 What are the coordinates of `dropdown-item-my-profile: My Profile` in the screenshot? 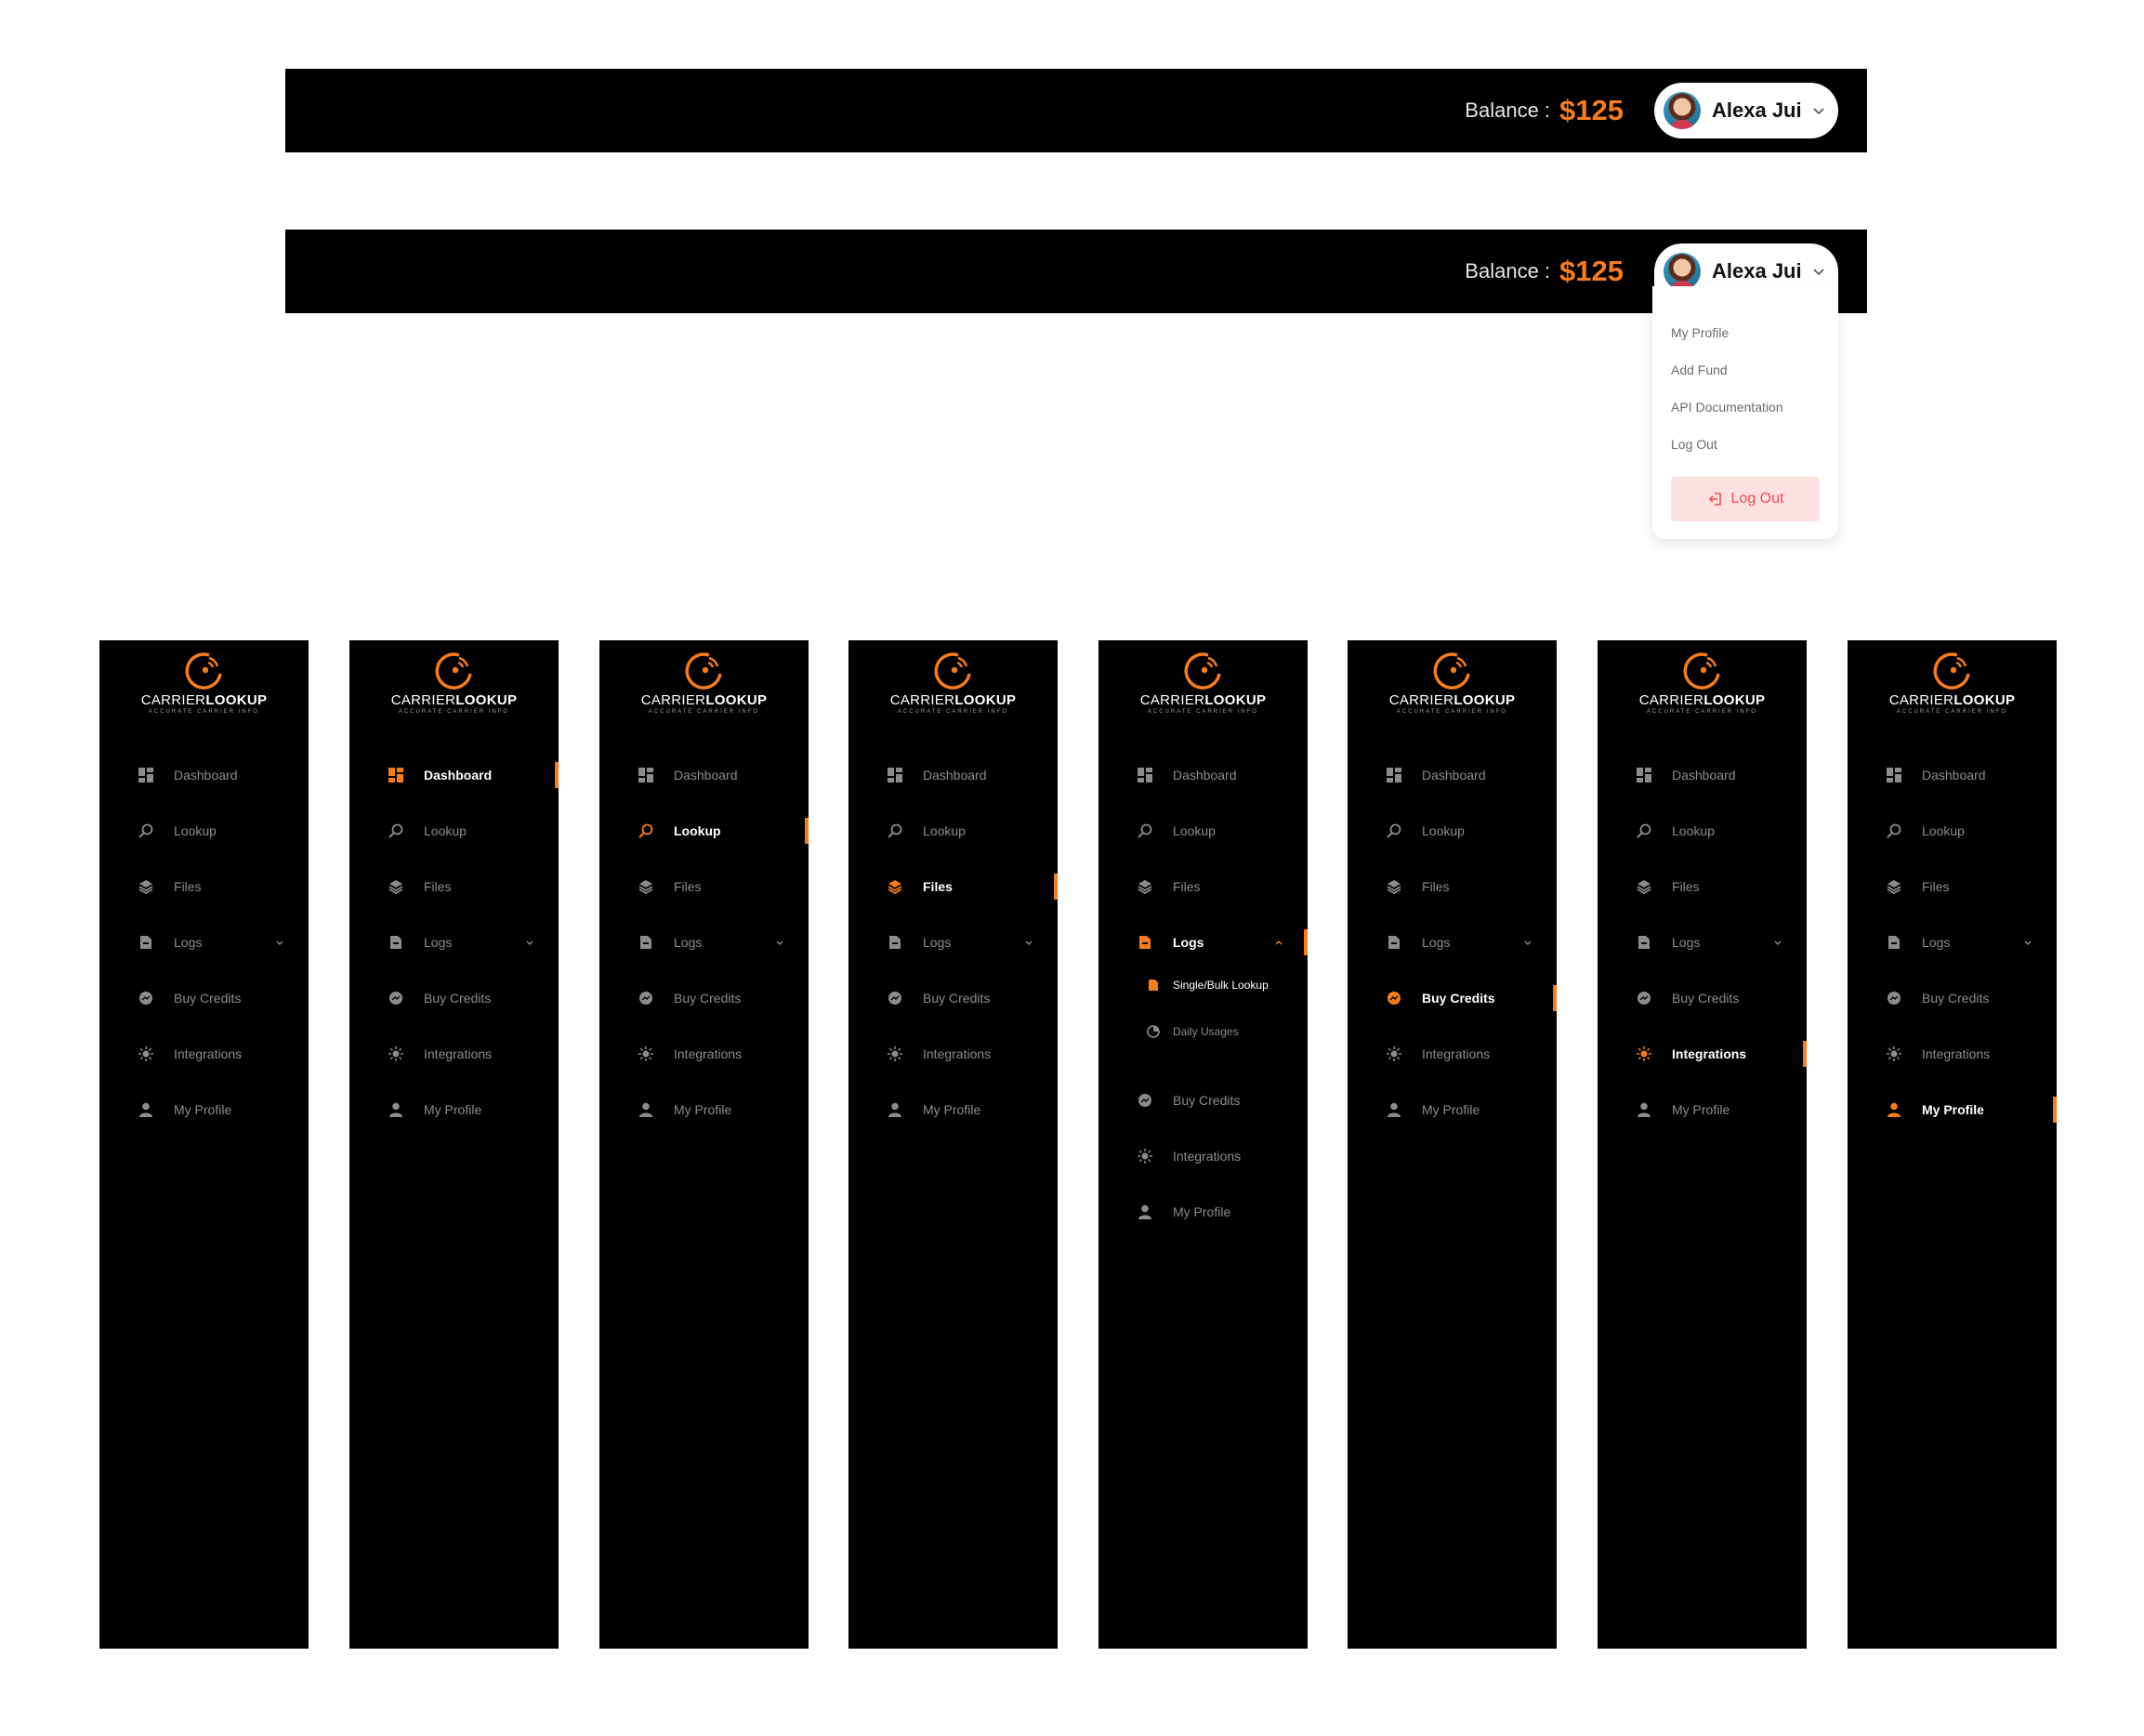 It's located at (1700, 333).